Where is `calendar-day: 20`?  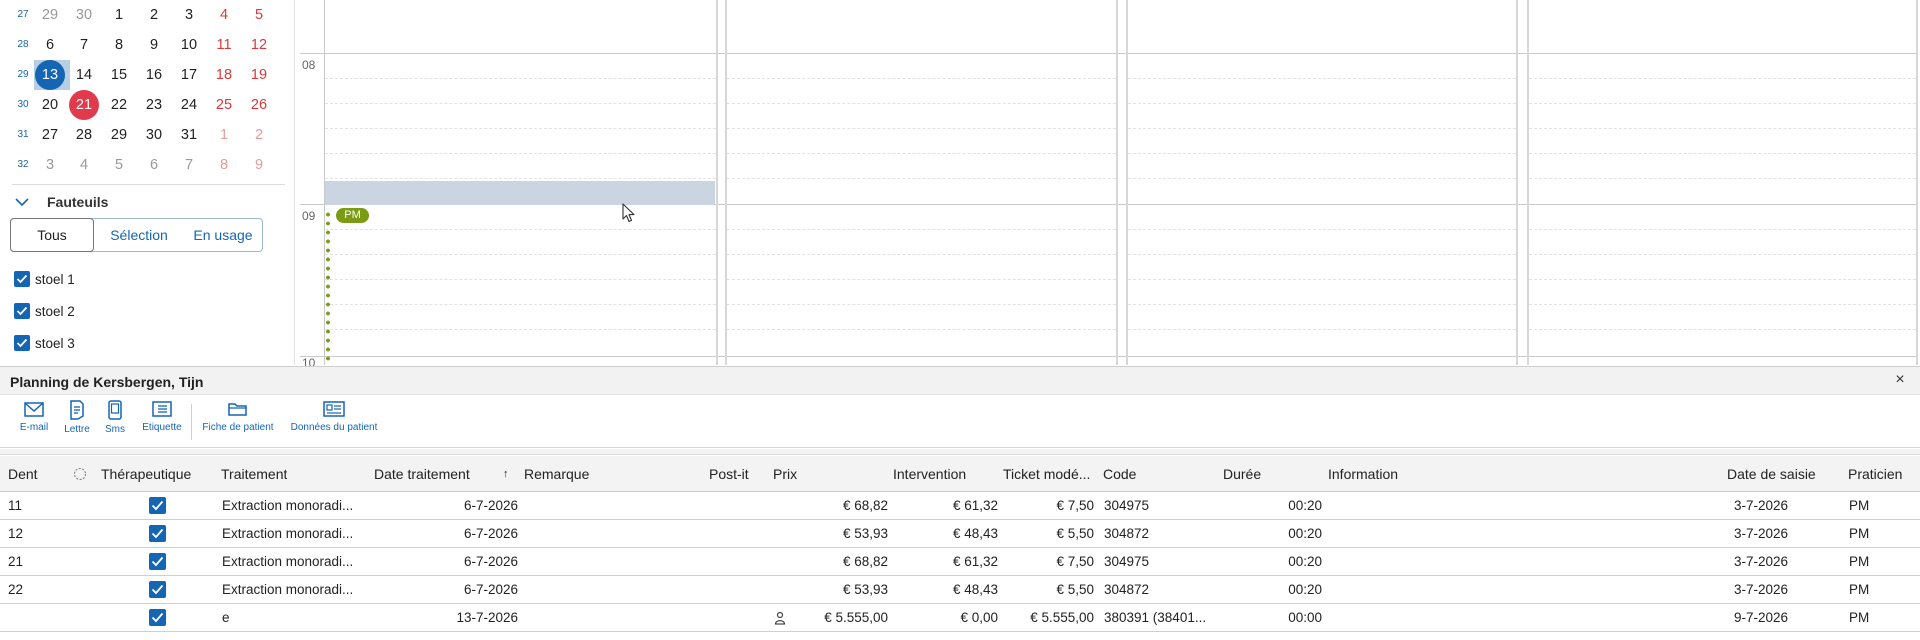 calendar-day: 20 is located at coordinates (50, 105).